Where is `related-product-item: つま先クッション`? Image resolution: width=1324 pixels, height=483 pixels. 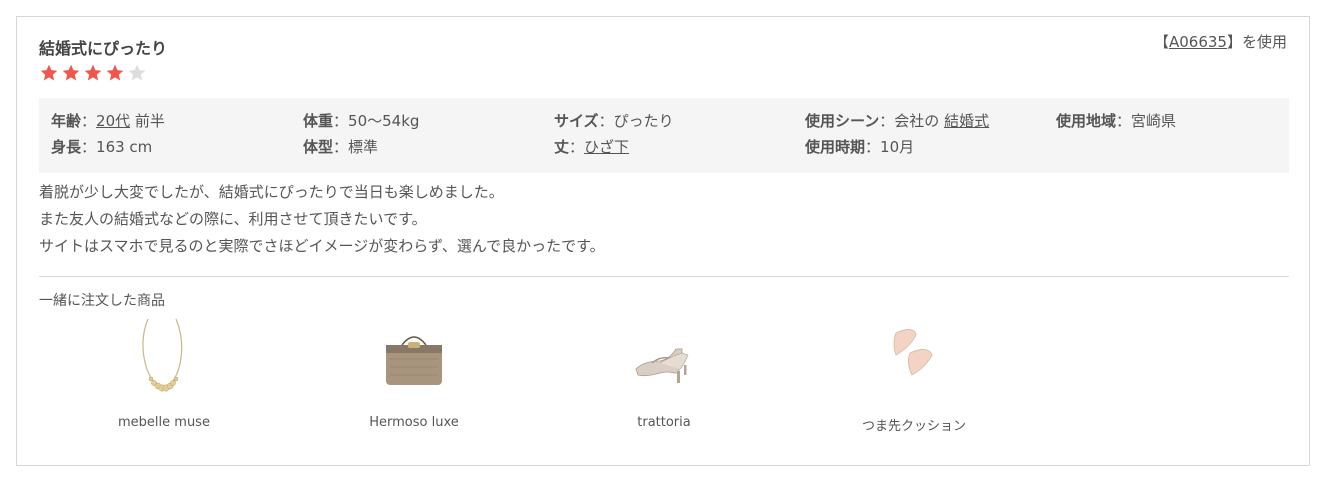
related-product-item: つま先クッション is located at coordinates (914, 375).